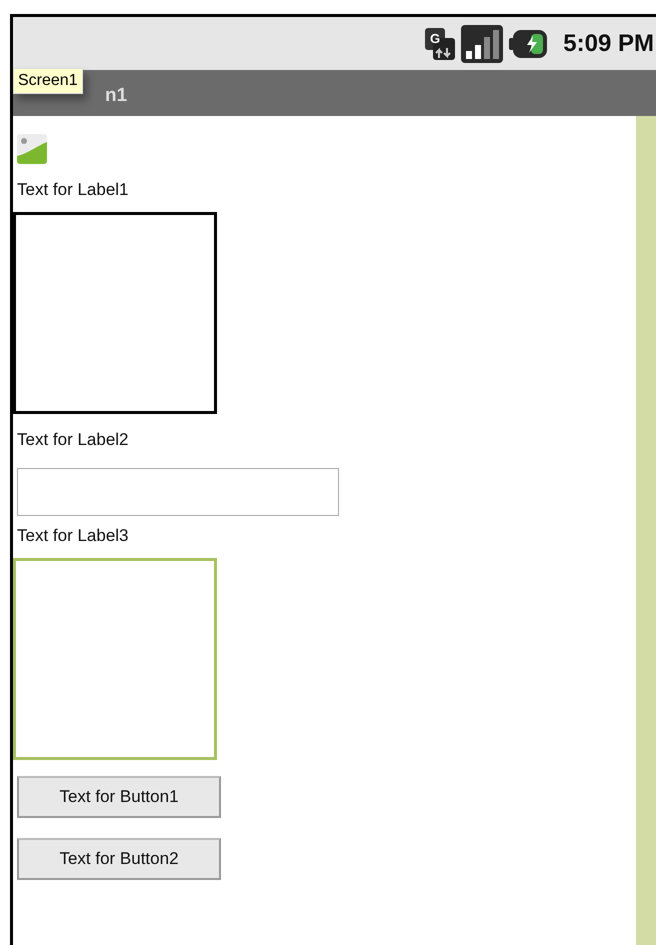 This screenshot has height=945, width=656. I want to click on canvas, so click(115, 313).